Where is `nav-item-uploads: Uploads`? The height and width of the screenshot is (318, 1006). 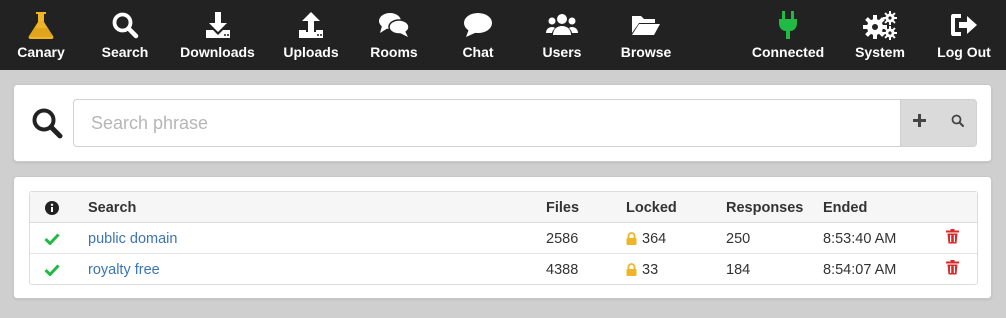 nav-item-uploads: Uploads is located at coordinates (311, 35).